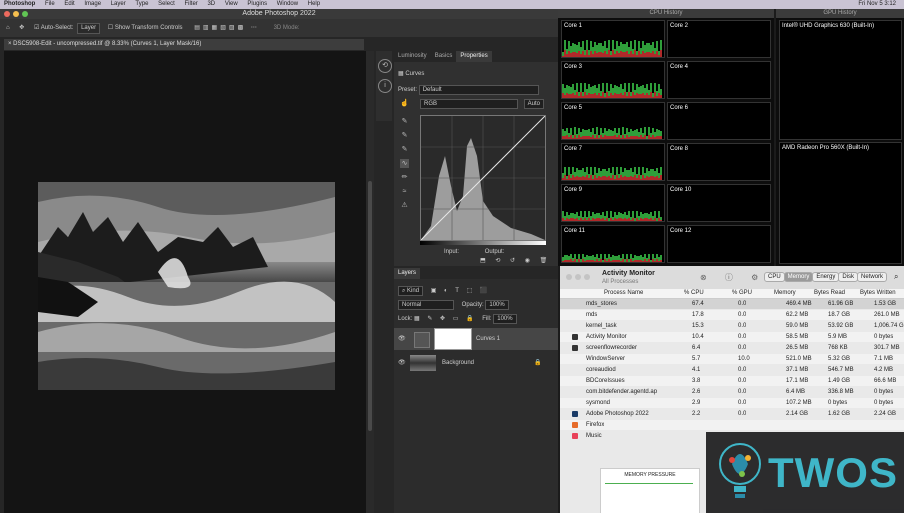  I want to click on menu-3d: 3D, so click(211, 4).